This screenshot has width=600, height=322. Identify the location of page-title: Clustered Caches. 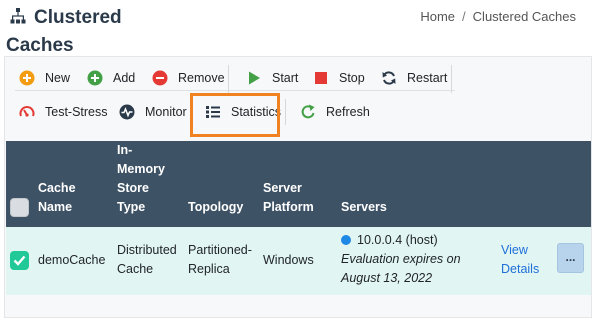
(91, 32).